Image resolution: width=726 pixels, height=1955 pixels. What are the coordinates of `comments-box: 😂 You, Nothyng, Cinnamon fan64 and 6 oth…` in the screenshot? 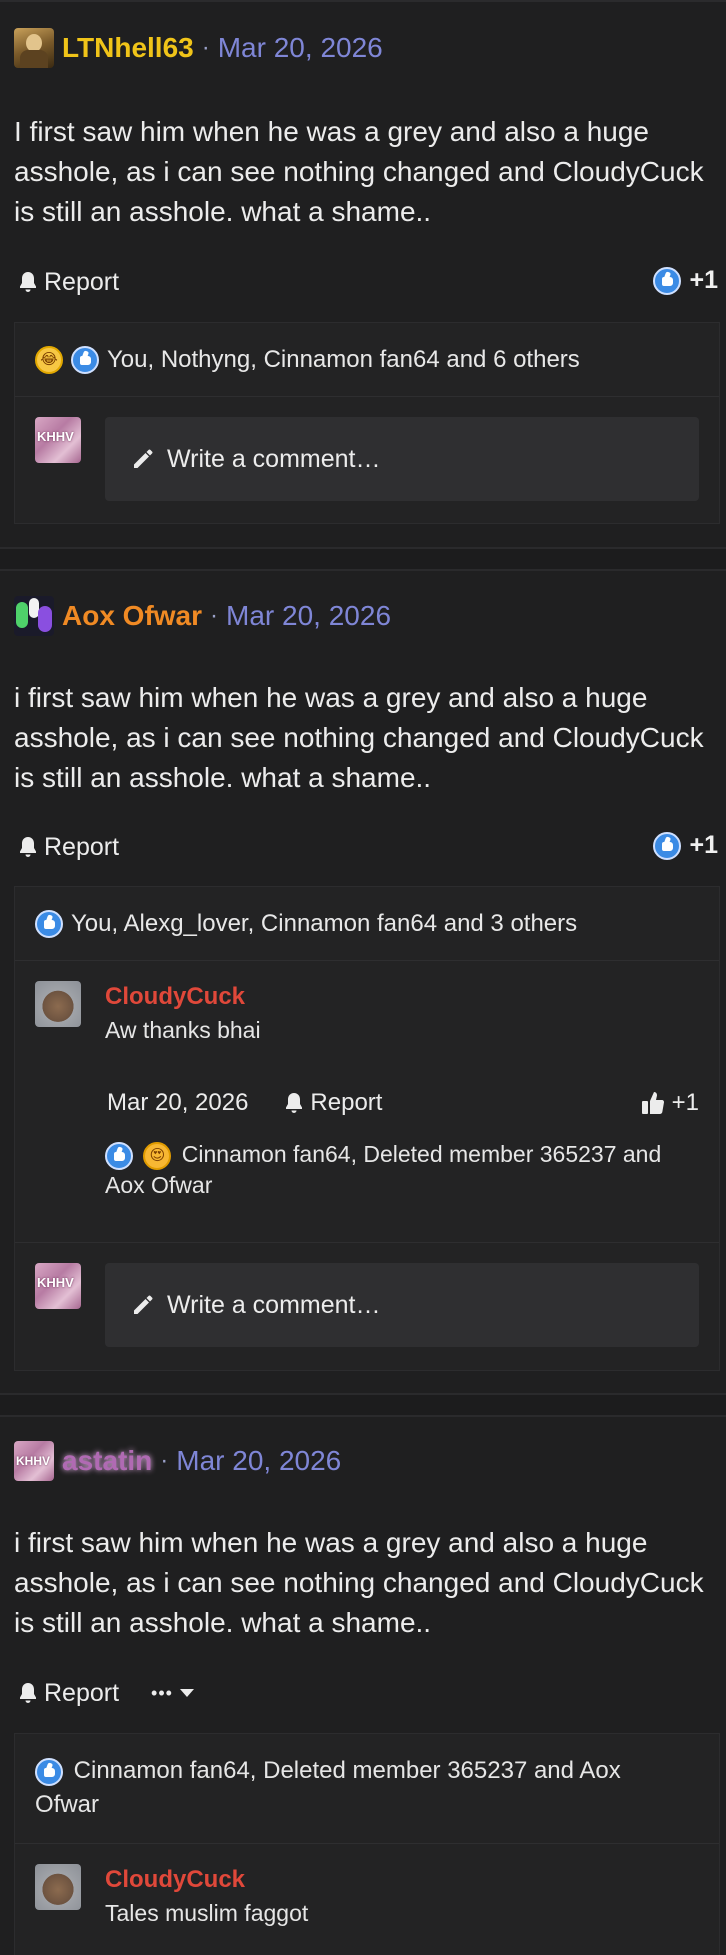 It's located at (367, 423).